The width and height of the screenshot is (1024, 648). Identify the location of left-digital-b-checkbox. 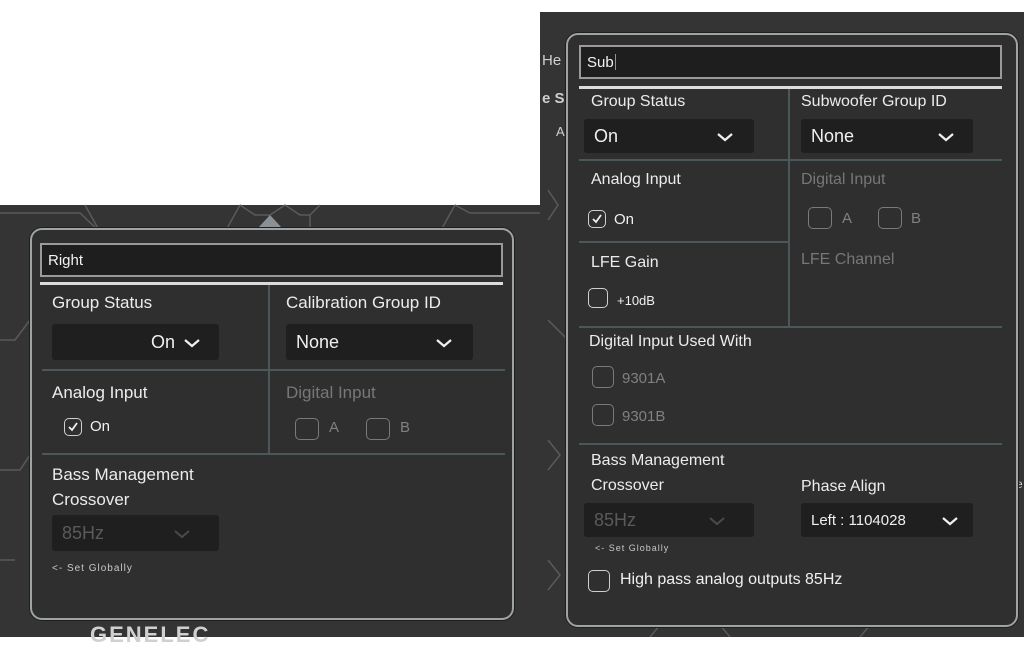
(378, 429).